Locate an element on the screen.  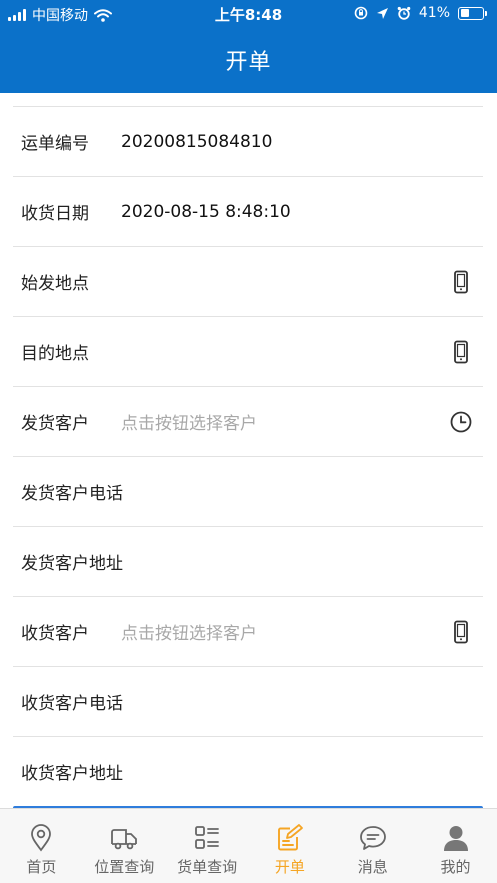
location-arrow-icon is located at coordinates (382, 13).